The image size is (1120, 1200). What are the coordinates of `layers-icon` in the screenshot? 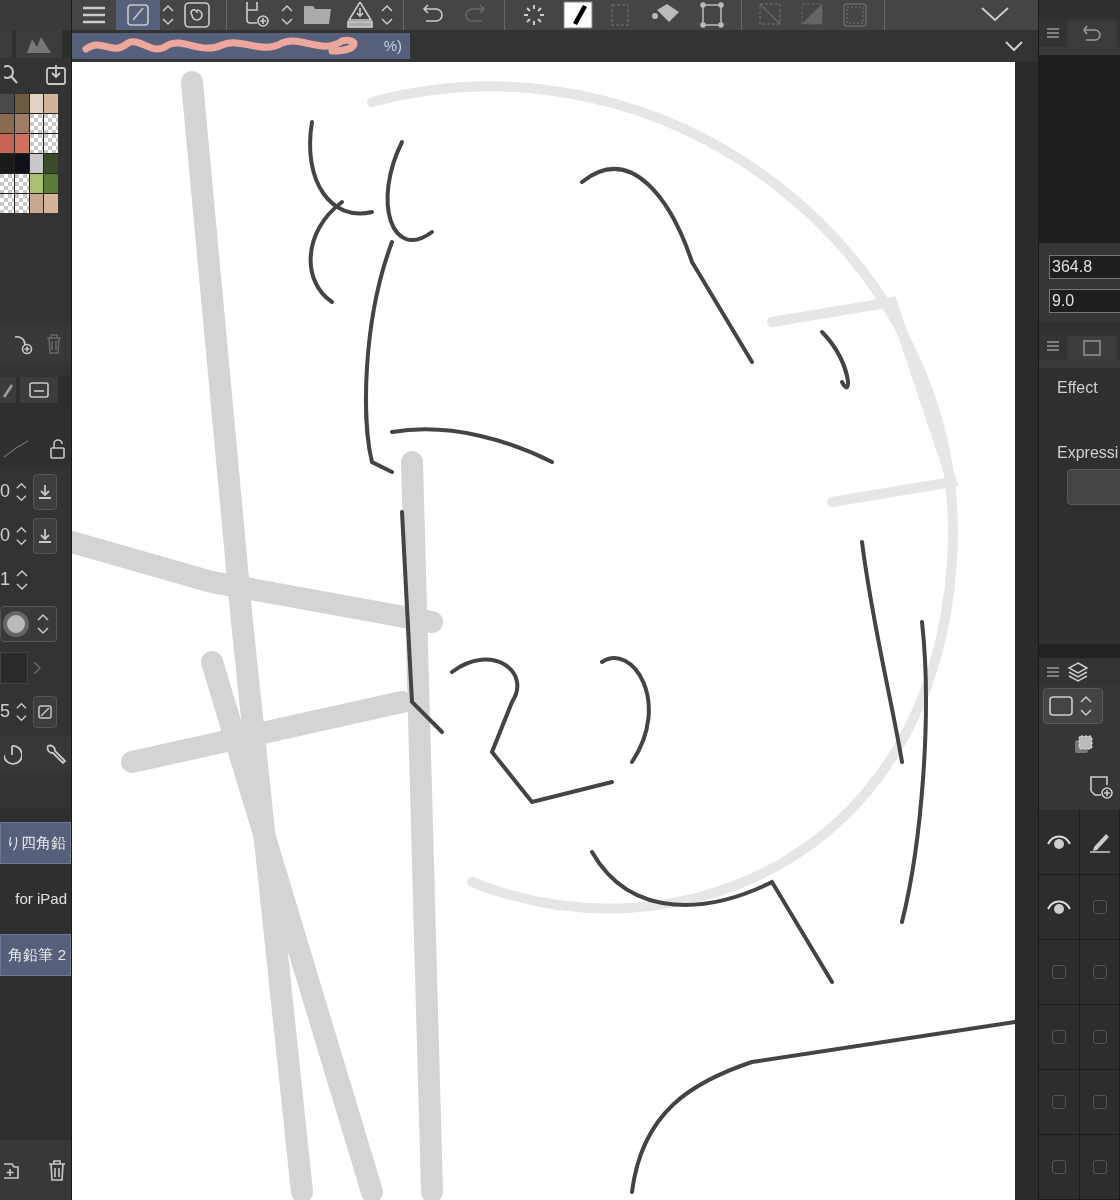 It's located at (1078, 671).